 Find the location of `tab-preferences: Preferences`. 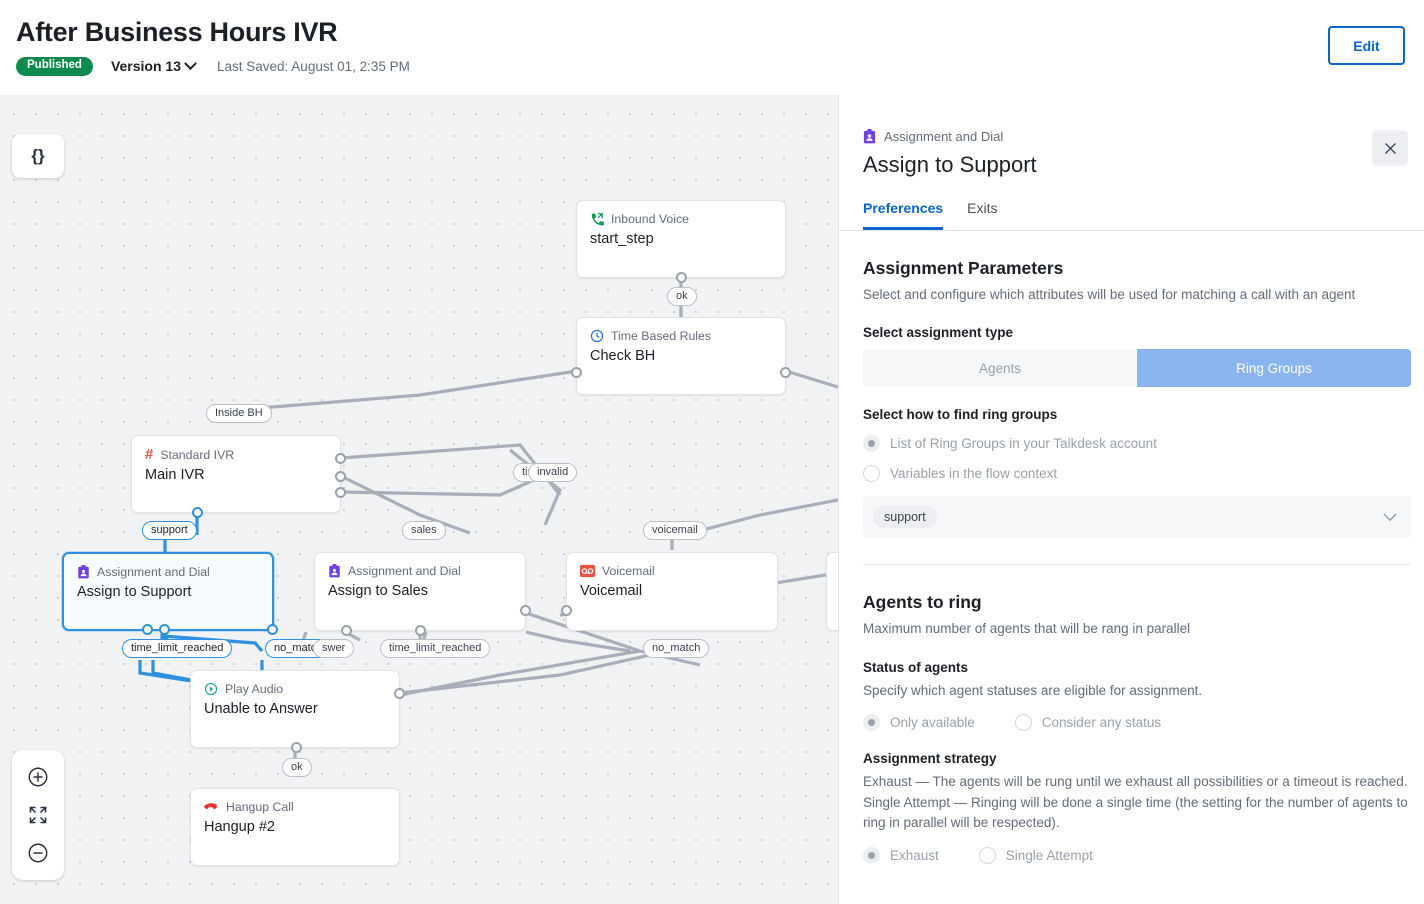

tab-preferences: Preferences is located at coordinates (903, 215).